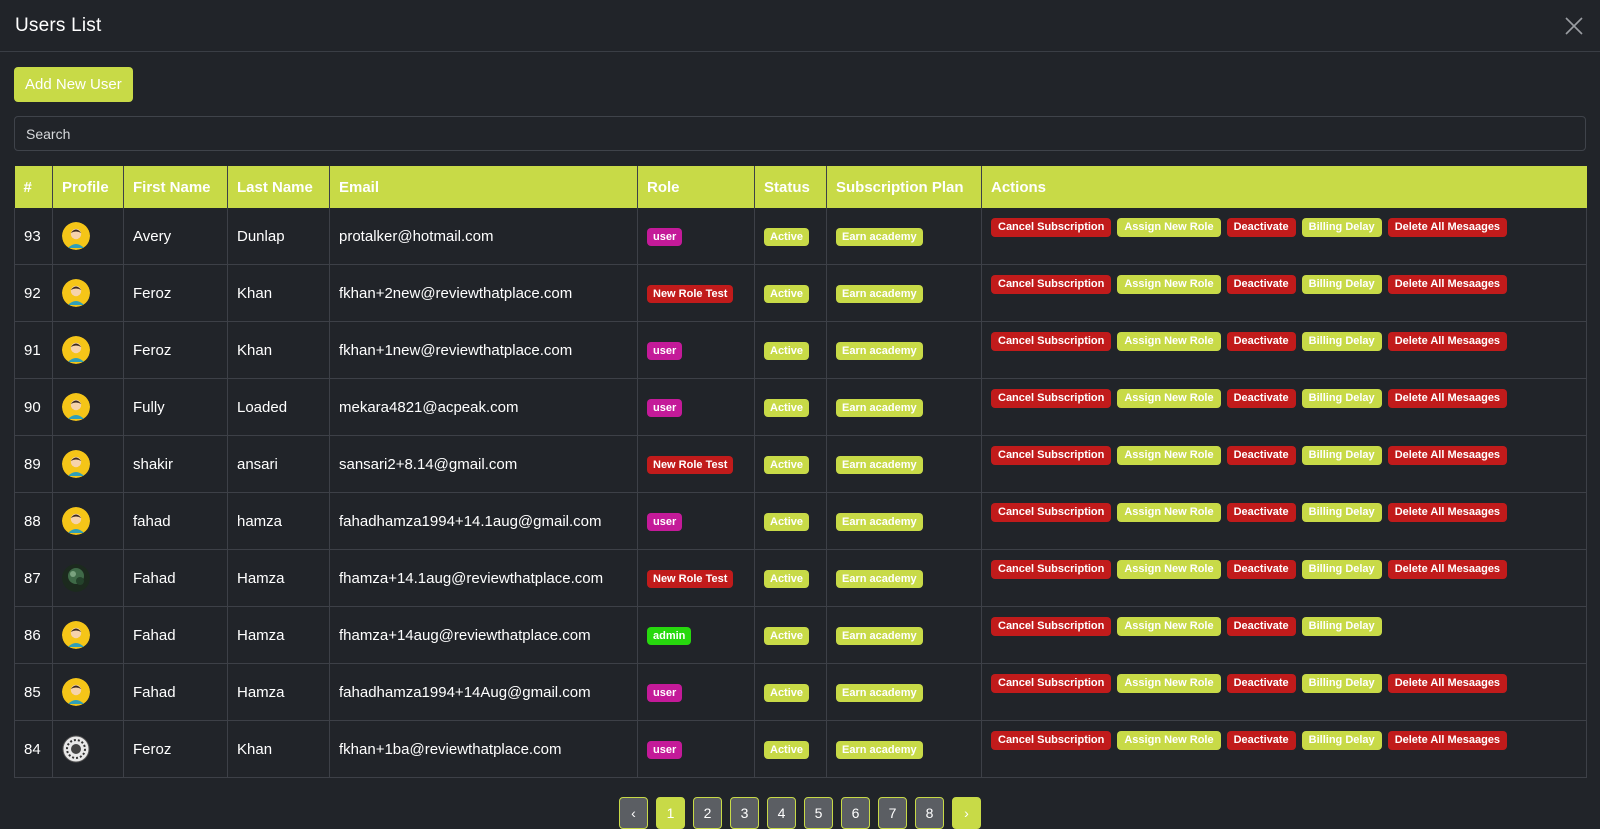 This screenshot has width=1600, height=829. I want to click on last-name-cell: Khan, so click(278, 350).